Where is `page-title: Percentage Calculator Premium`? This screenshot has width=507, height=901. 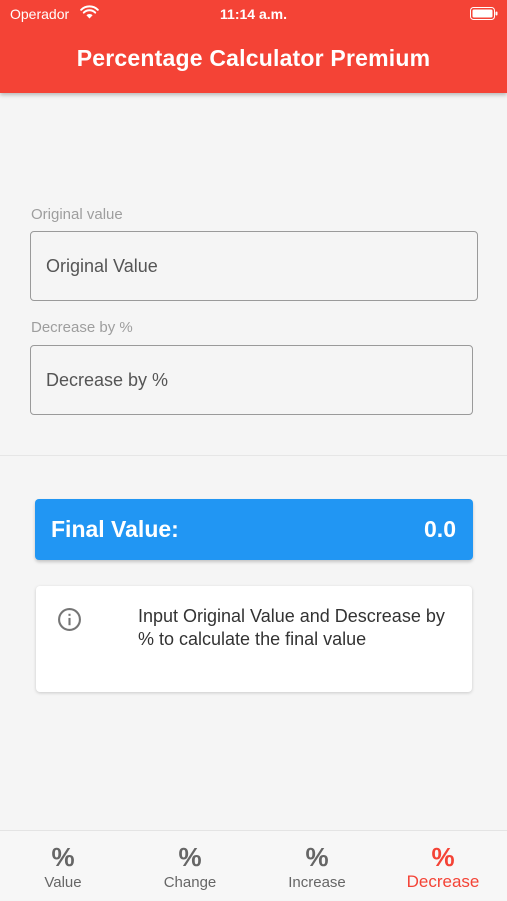 page-title: Percentage Calculator Premium is located at coordinates (253, 58).